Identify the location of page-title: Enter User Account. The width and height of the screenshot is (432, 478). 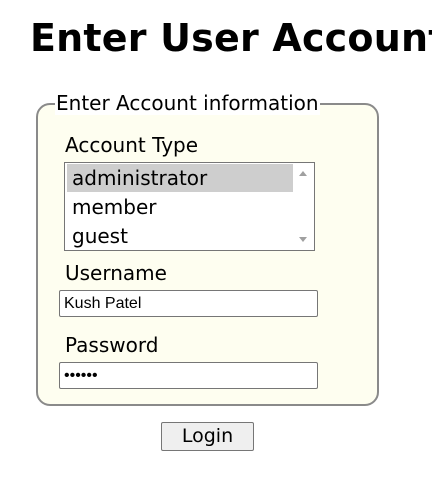
(231, 38).